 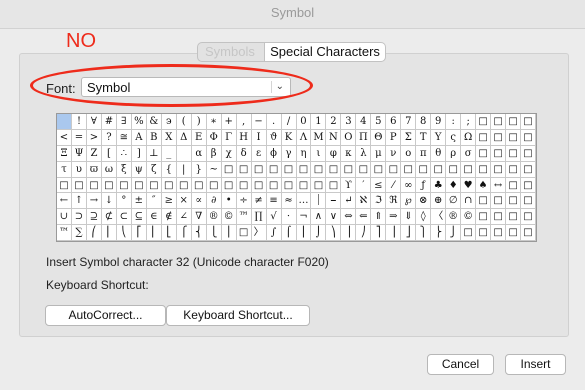 I want to click on symbol-cell: ⊃, so click(x=79, y=217).